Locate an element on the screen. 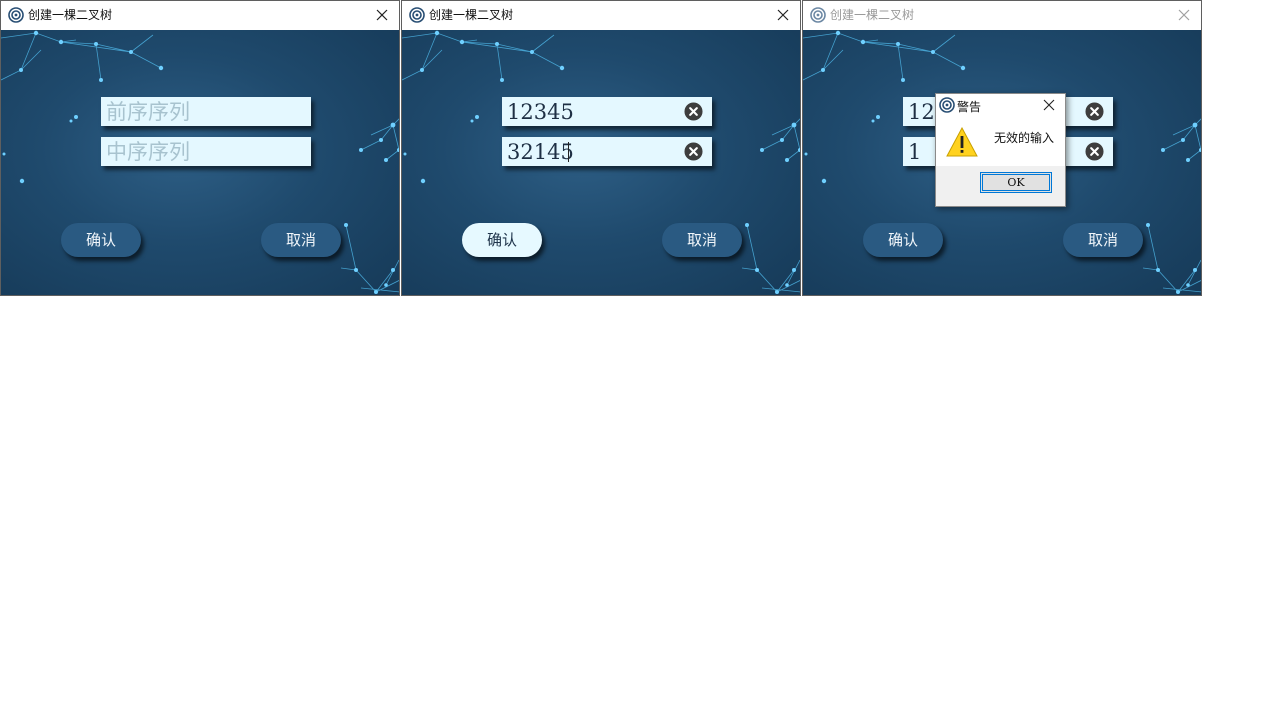 This screenshot has height=720, width=1280. dialog-message: 无效的输入 is located at coordinates (1024, 138).